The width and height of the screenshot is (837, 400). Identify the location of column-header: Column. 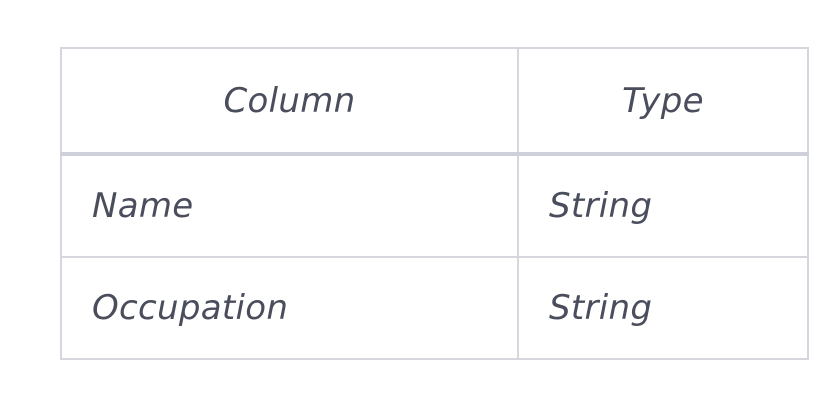
(289, 101).